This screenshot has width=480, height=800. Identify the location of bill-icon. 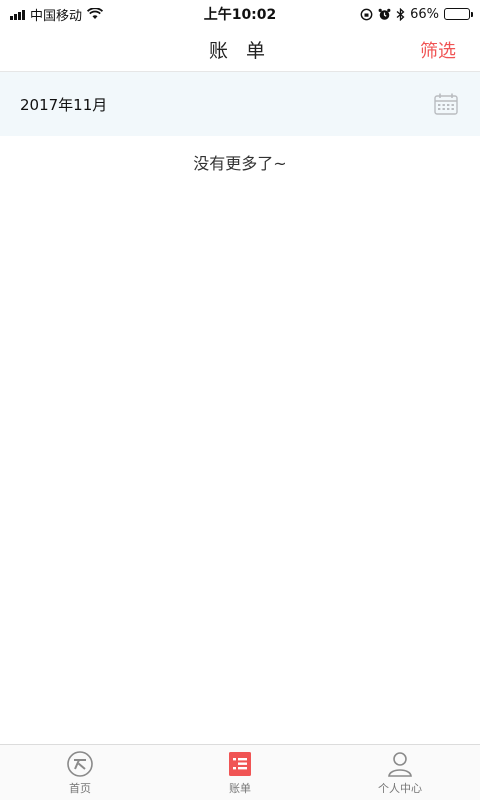
(240, 763).